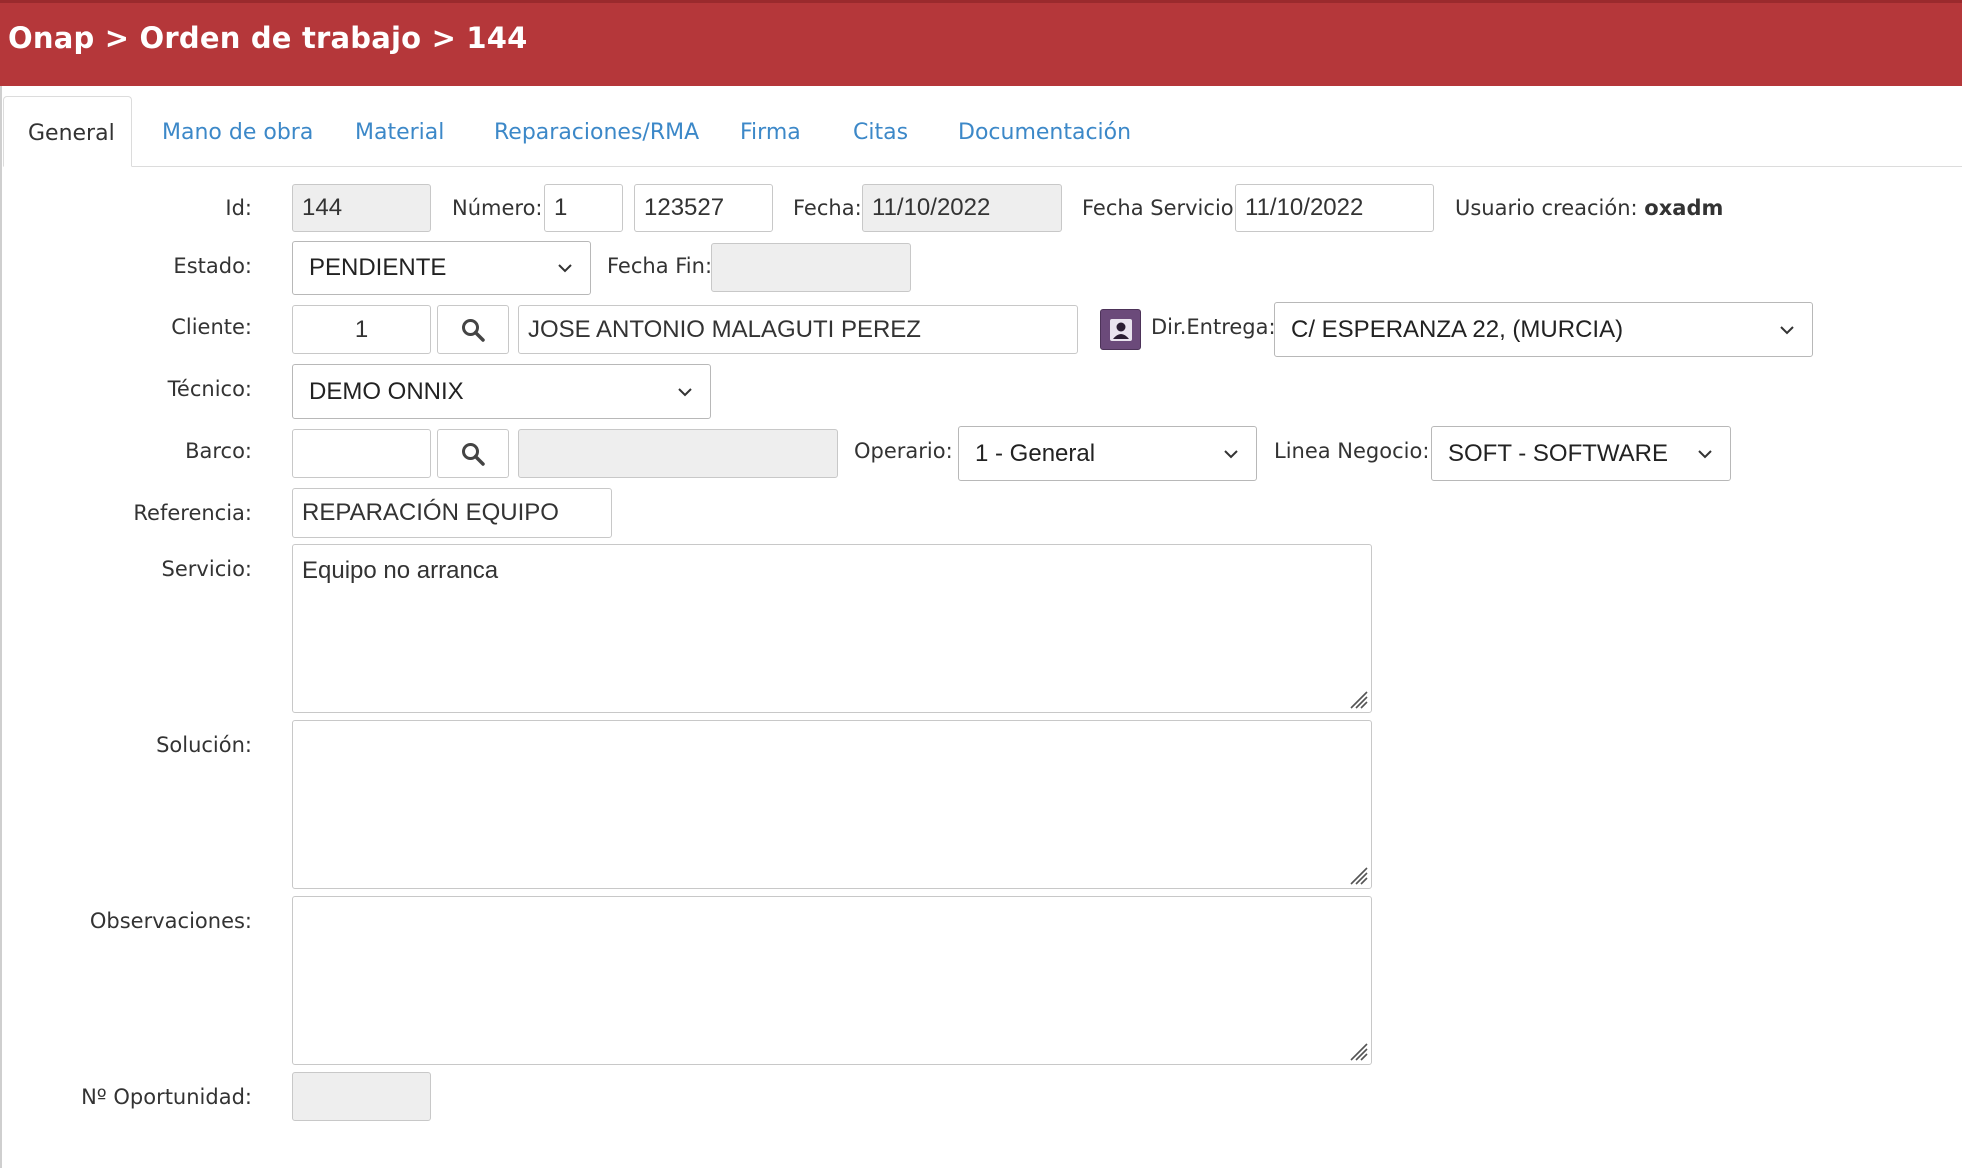 Image resolution: width=1962 pixels, height=1168 pixels. Describe the element at coordinates (361, 208) in the screenshot. I see `id-field: 144` at that location.